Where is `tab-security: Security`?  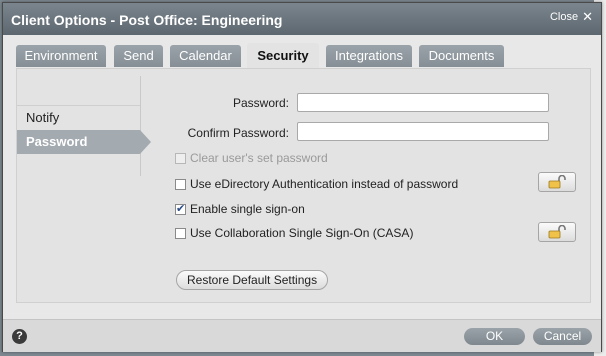 tab-security: Security is located at coordinates (283, 55).